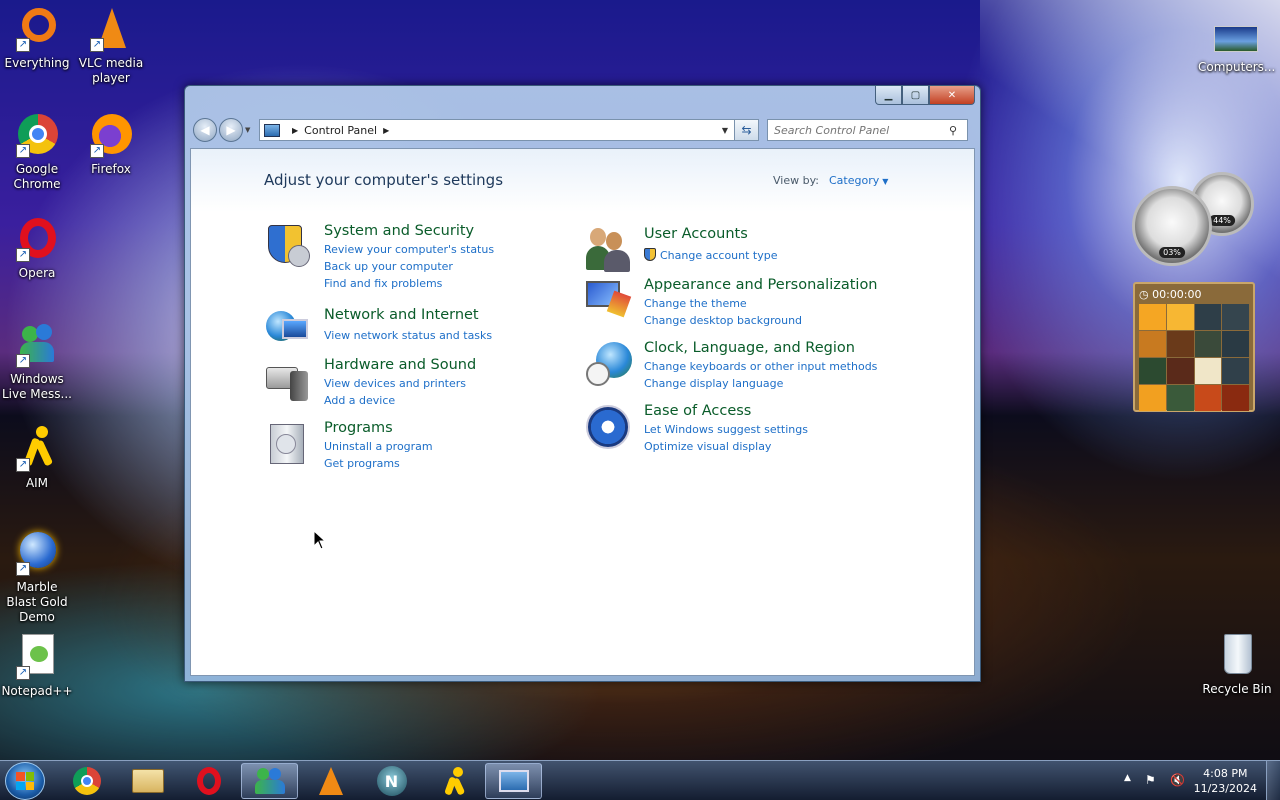  What do you see at coordinates (1273, 780) in the screenshot?
I see `show-desktop-button` at bounding box center [1273, 780].